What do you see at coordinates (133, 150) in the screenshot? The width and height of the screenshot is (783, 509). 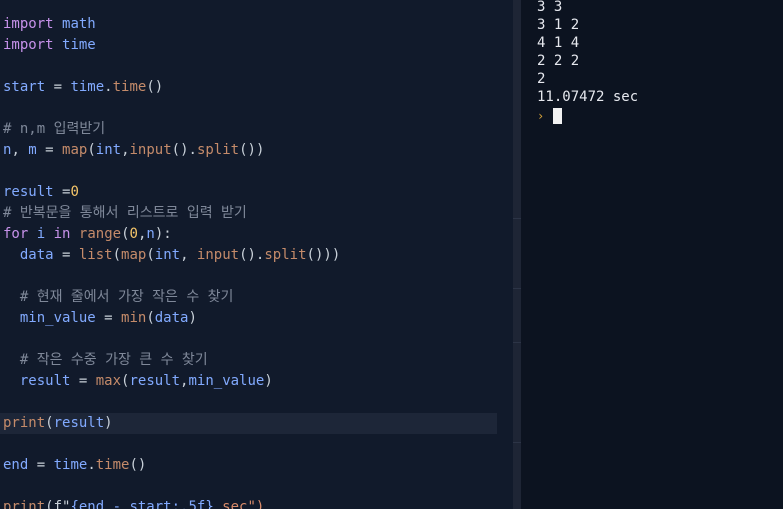 I see `code-line: n, m = map(int,input().split())` at bounding box center [133, 150].